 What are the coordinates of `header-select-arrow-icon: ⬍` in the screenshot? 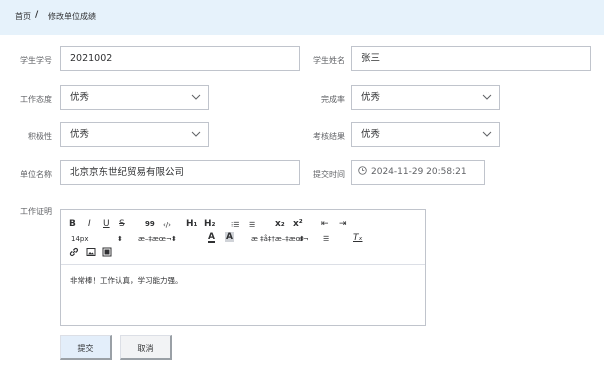 It's located at (302, 239).